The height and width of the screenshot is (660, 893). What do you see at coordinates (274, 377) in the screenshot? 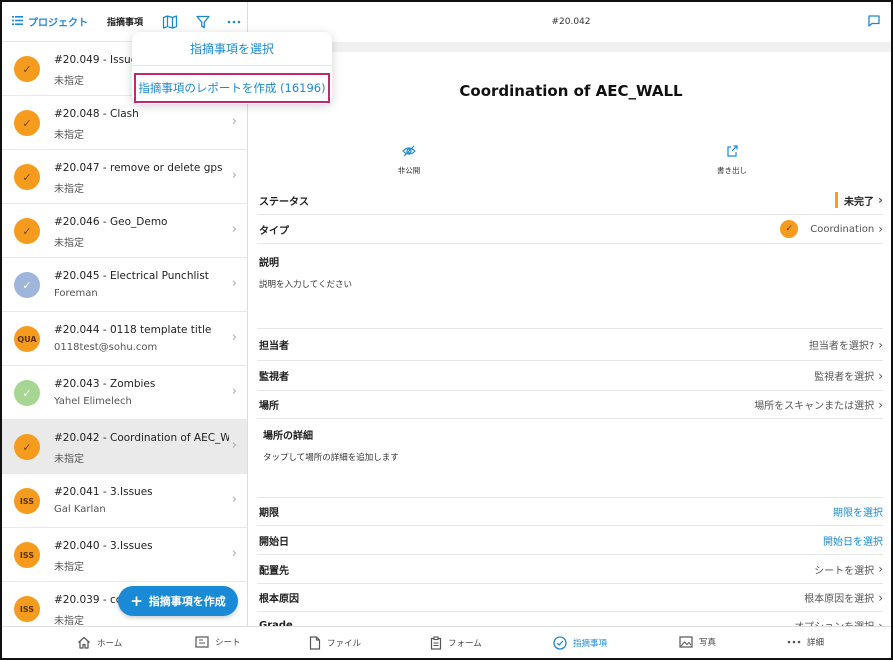
I see `watcher-label: 監視者` at bounding box center [274, 377].